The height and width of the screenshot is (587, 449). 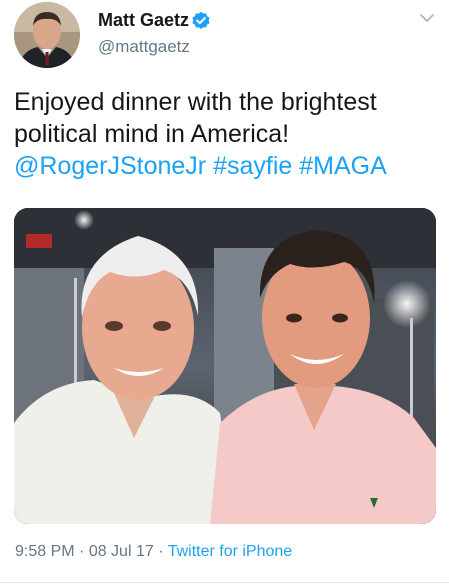 I want to click on tweet-meta: 9:58 PM · 08 Jul 17 · Twitter for iPhone, so click(x=153, y=552).